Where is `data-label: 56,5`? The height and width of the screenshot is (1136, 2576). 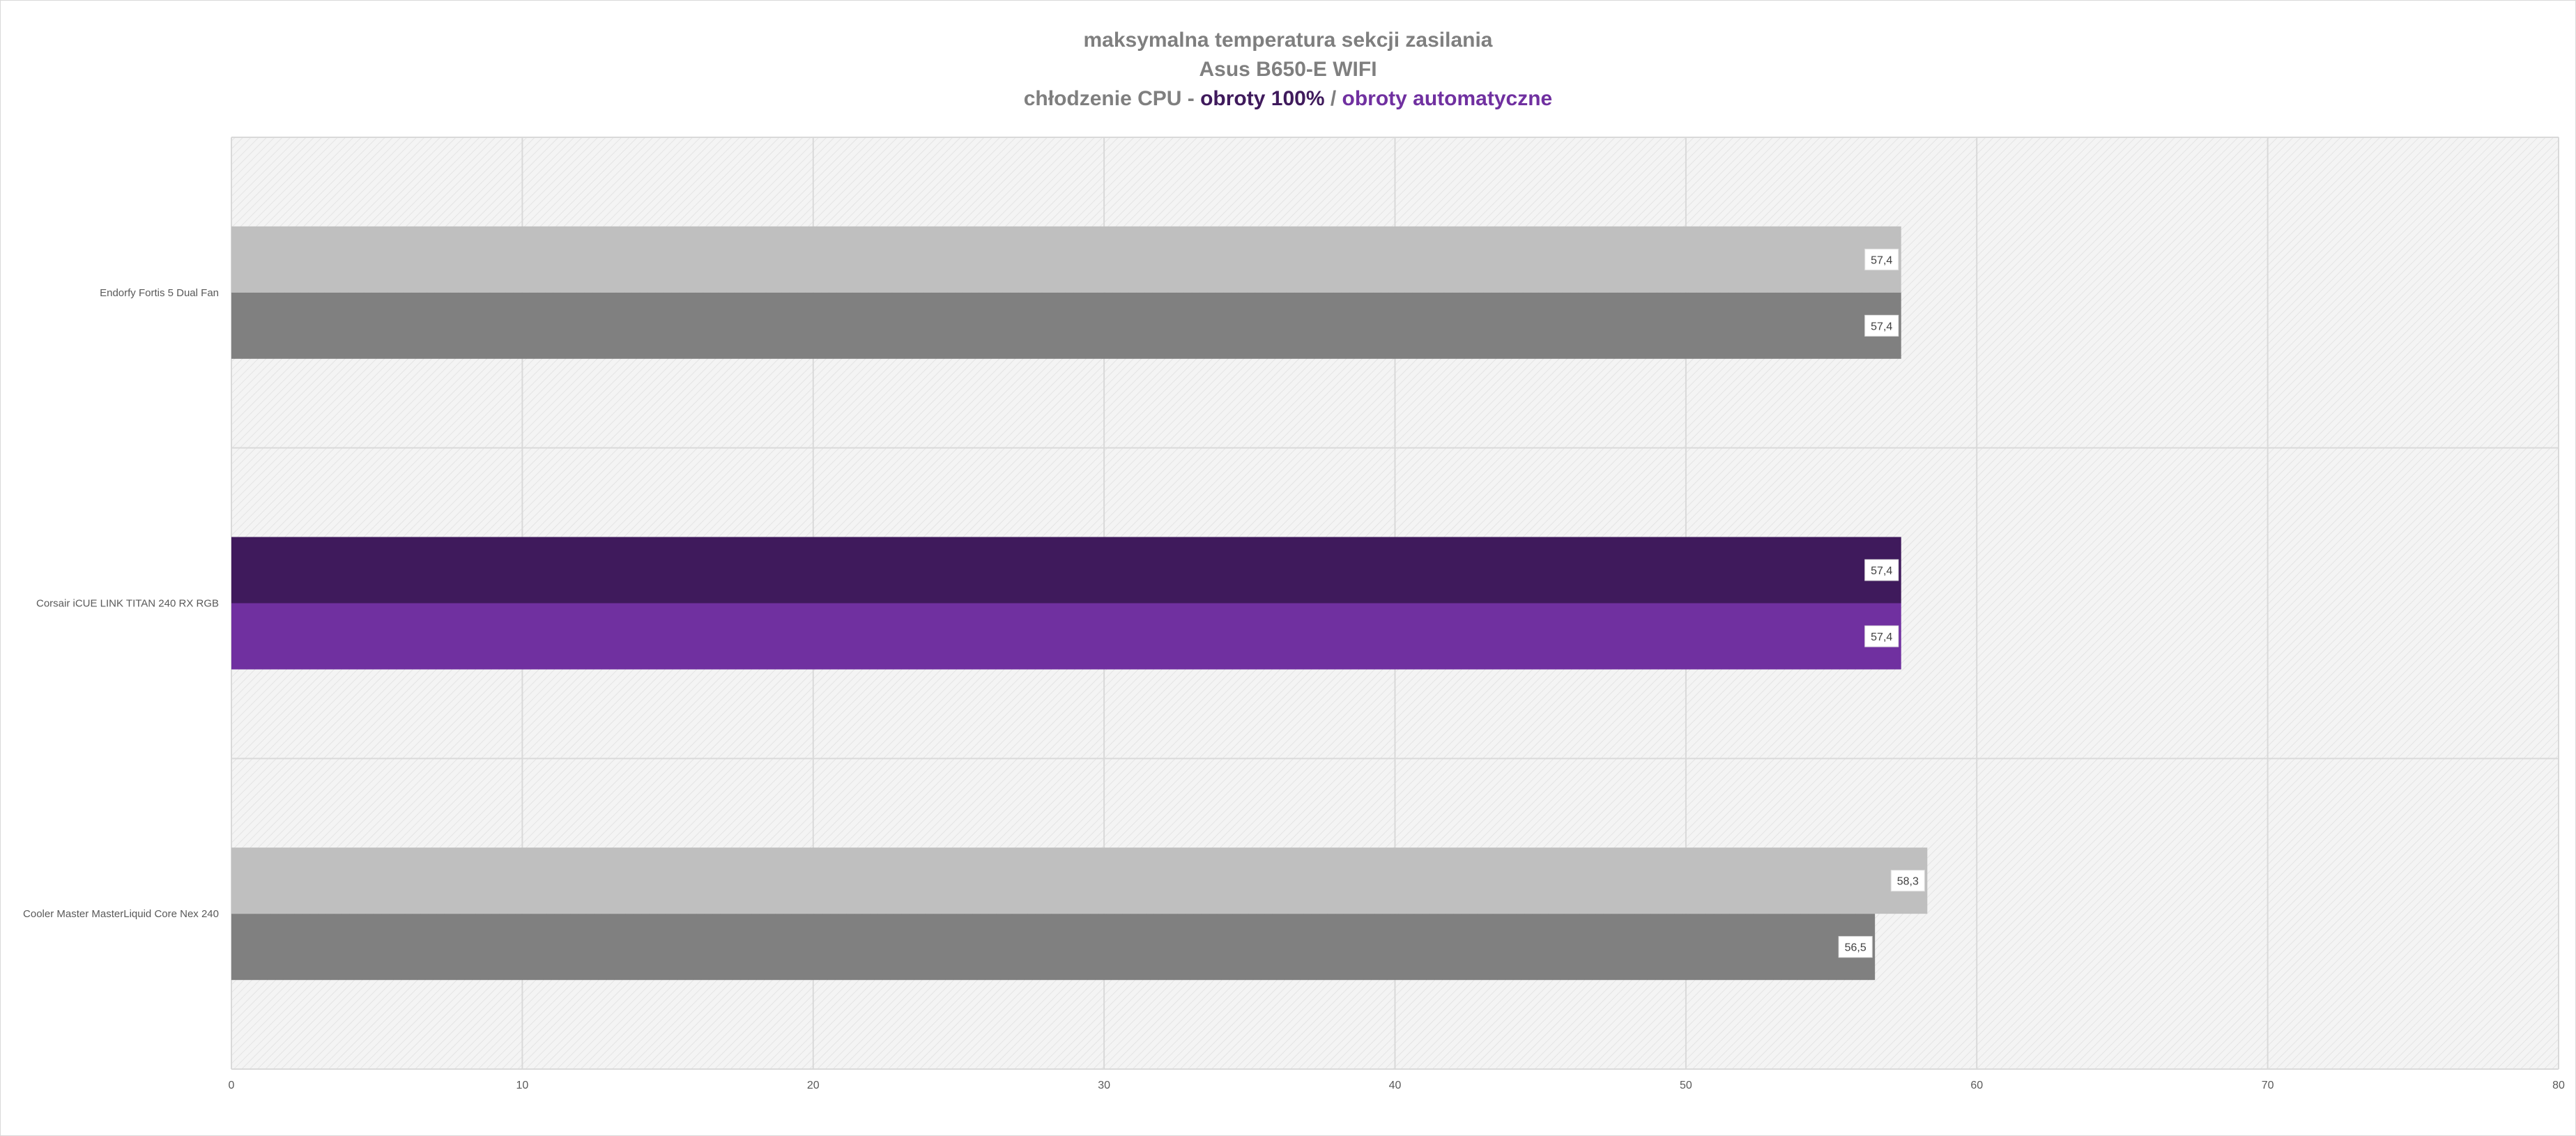
data-label: 56,5 is located at coordinates (1855, 948).